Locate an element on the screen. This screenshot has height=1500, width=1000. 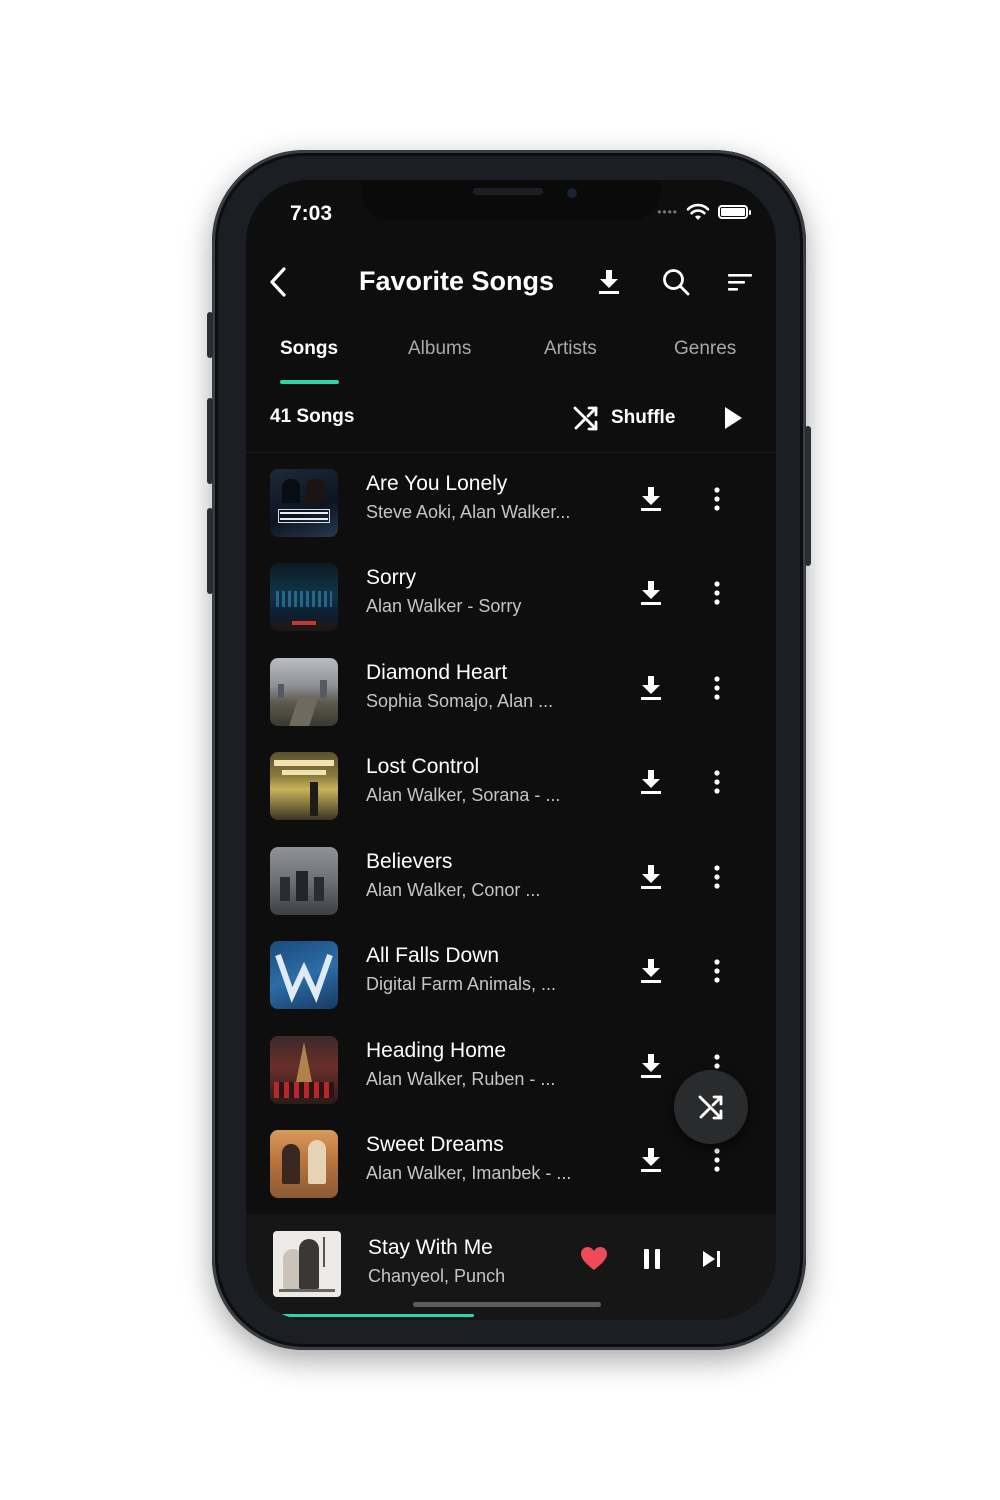
chevron-left-icon is located at coordinates (278, 282).